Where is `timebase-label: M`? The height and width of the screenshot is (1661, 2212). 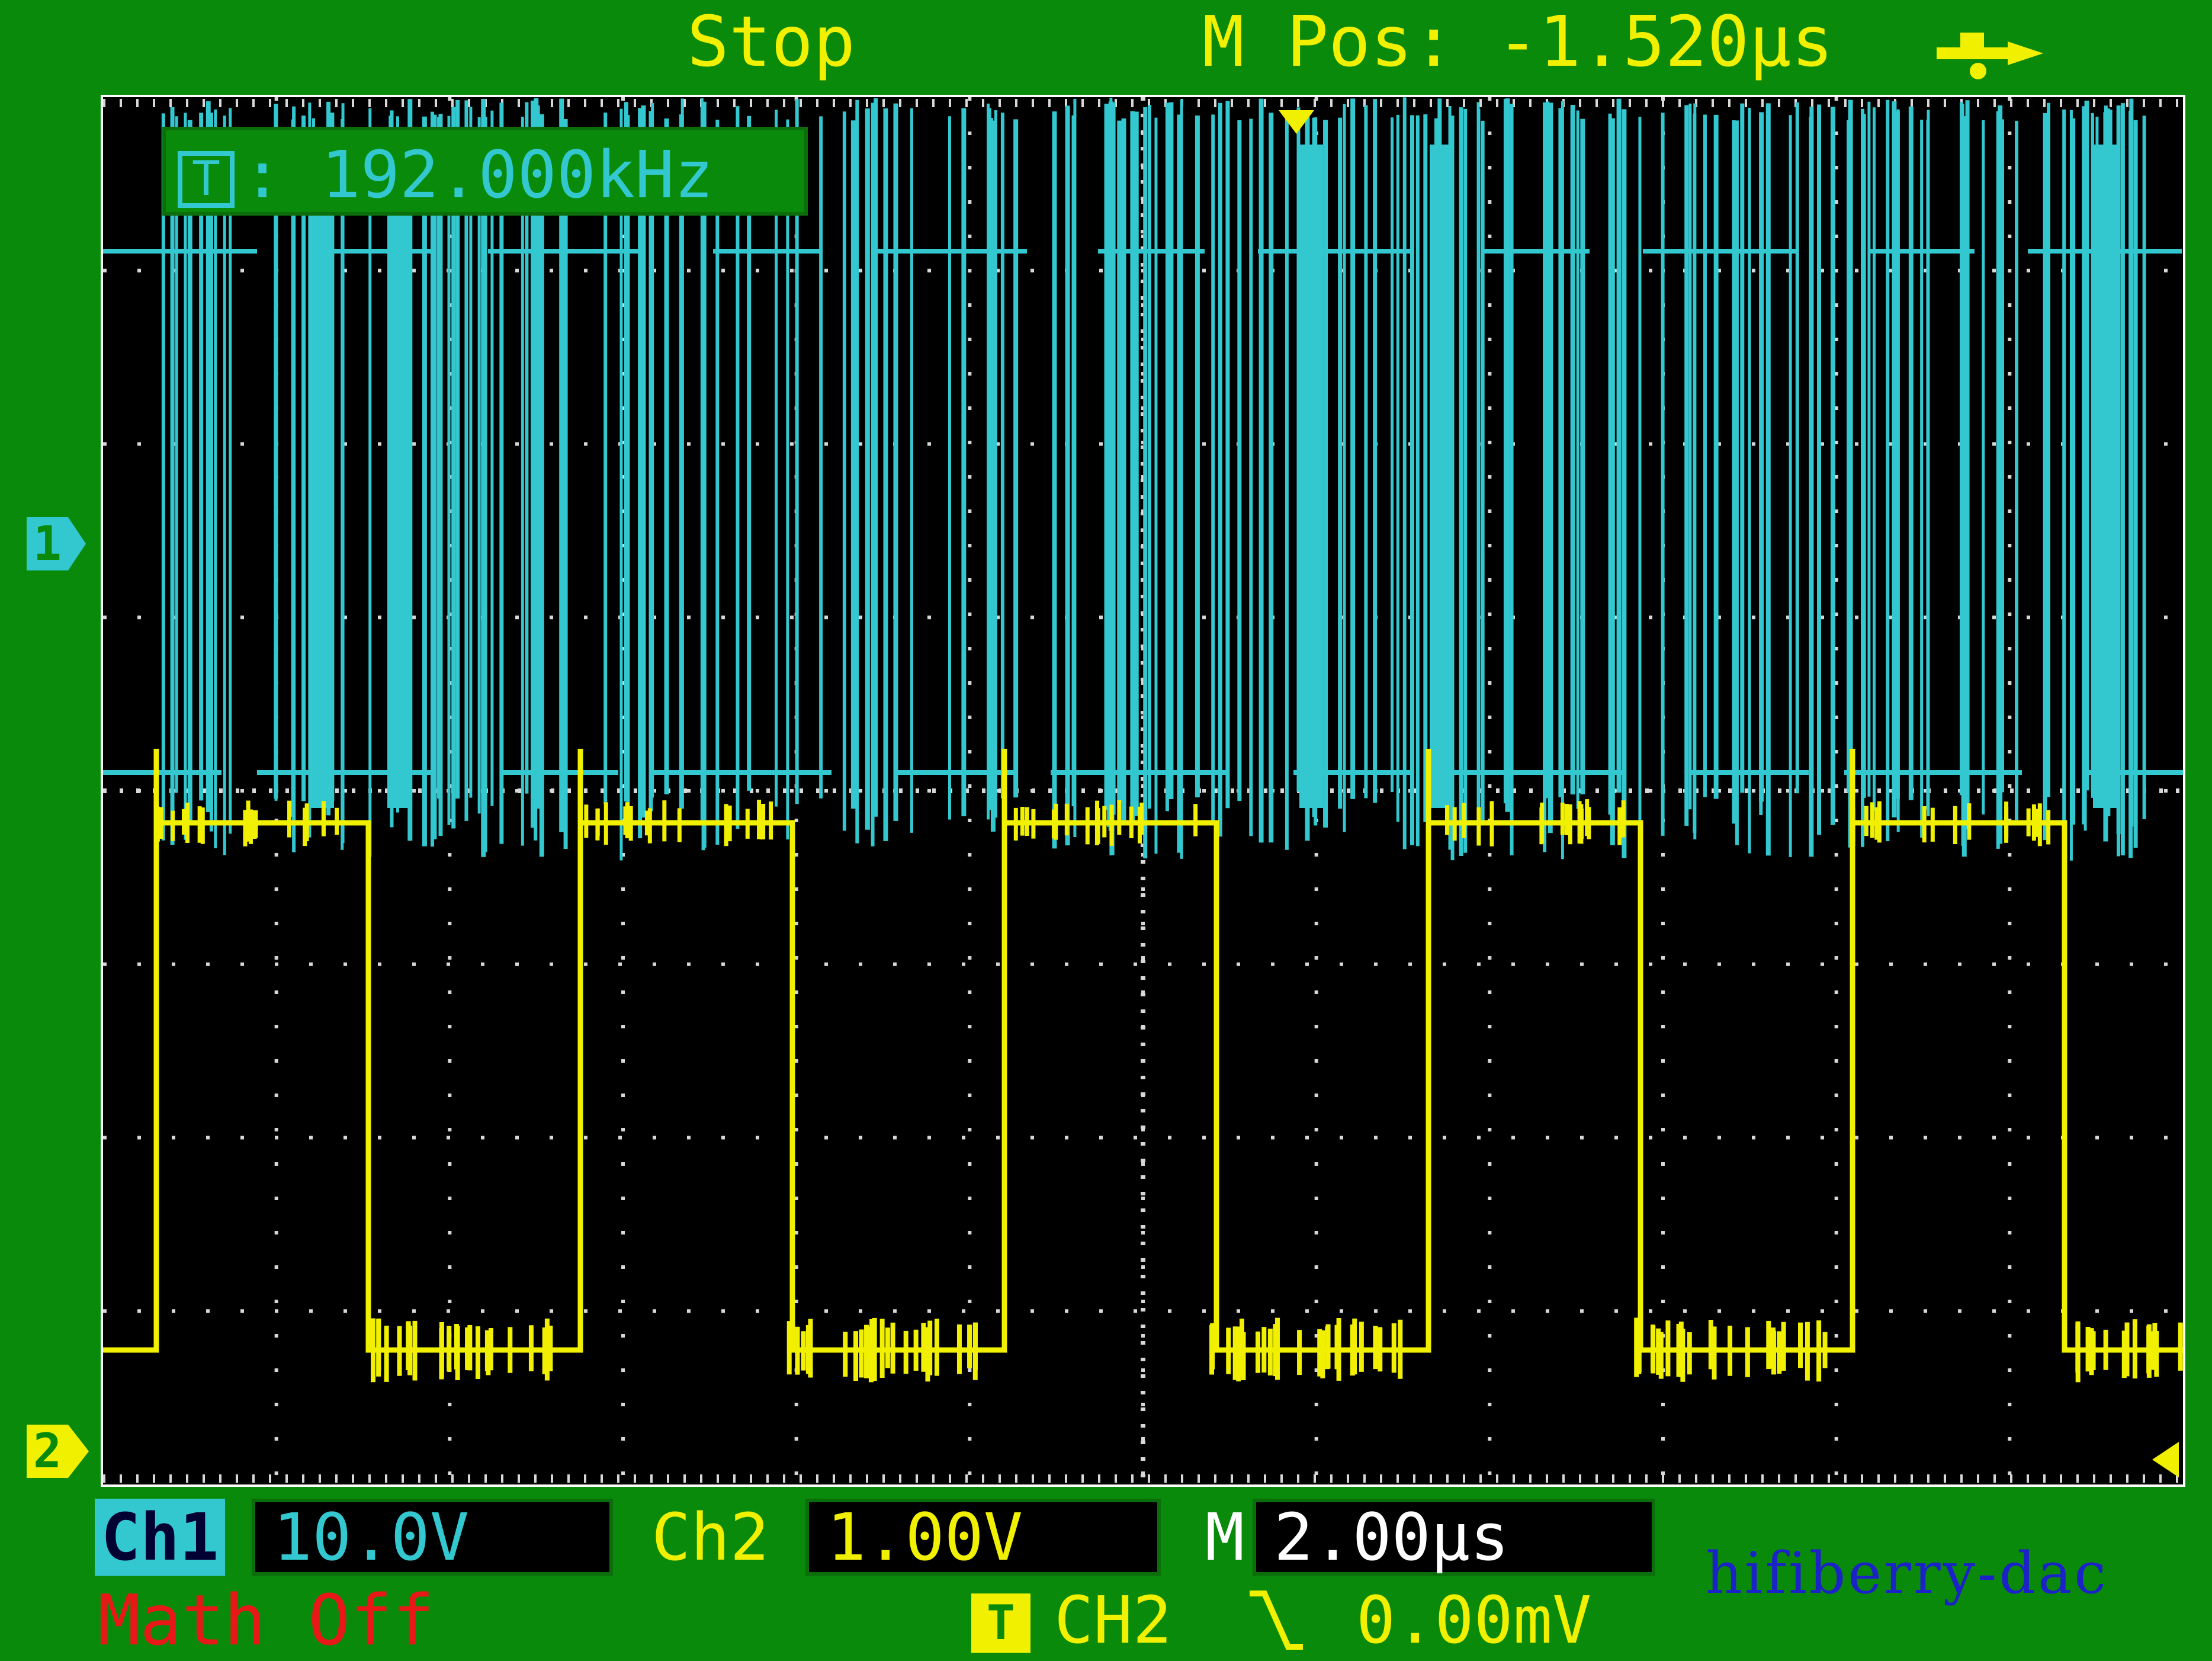
timebase-label: M is located at coordinates (1224, 1537).